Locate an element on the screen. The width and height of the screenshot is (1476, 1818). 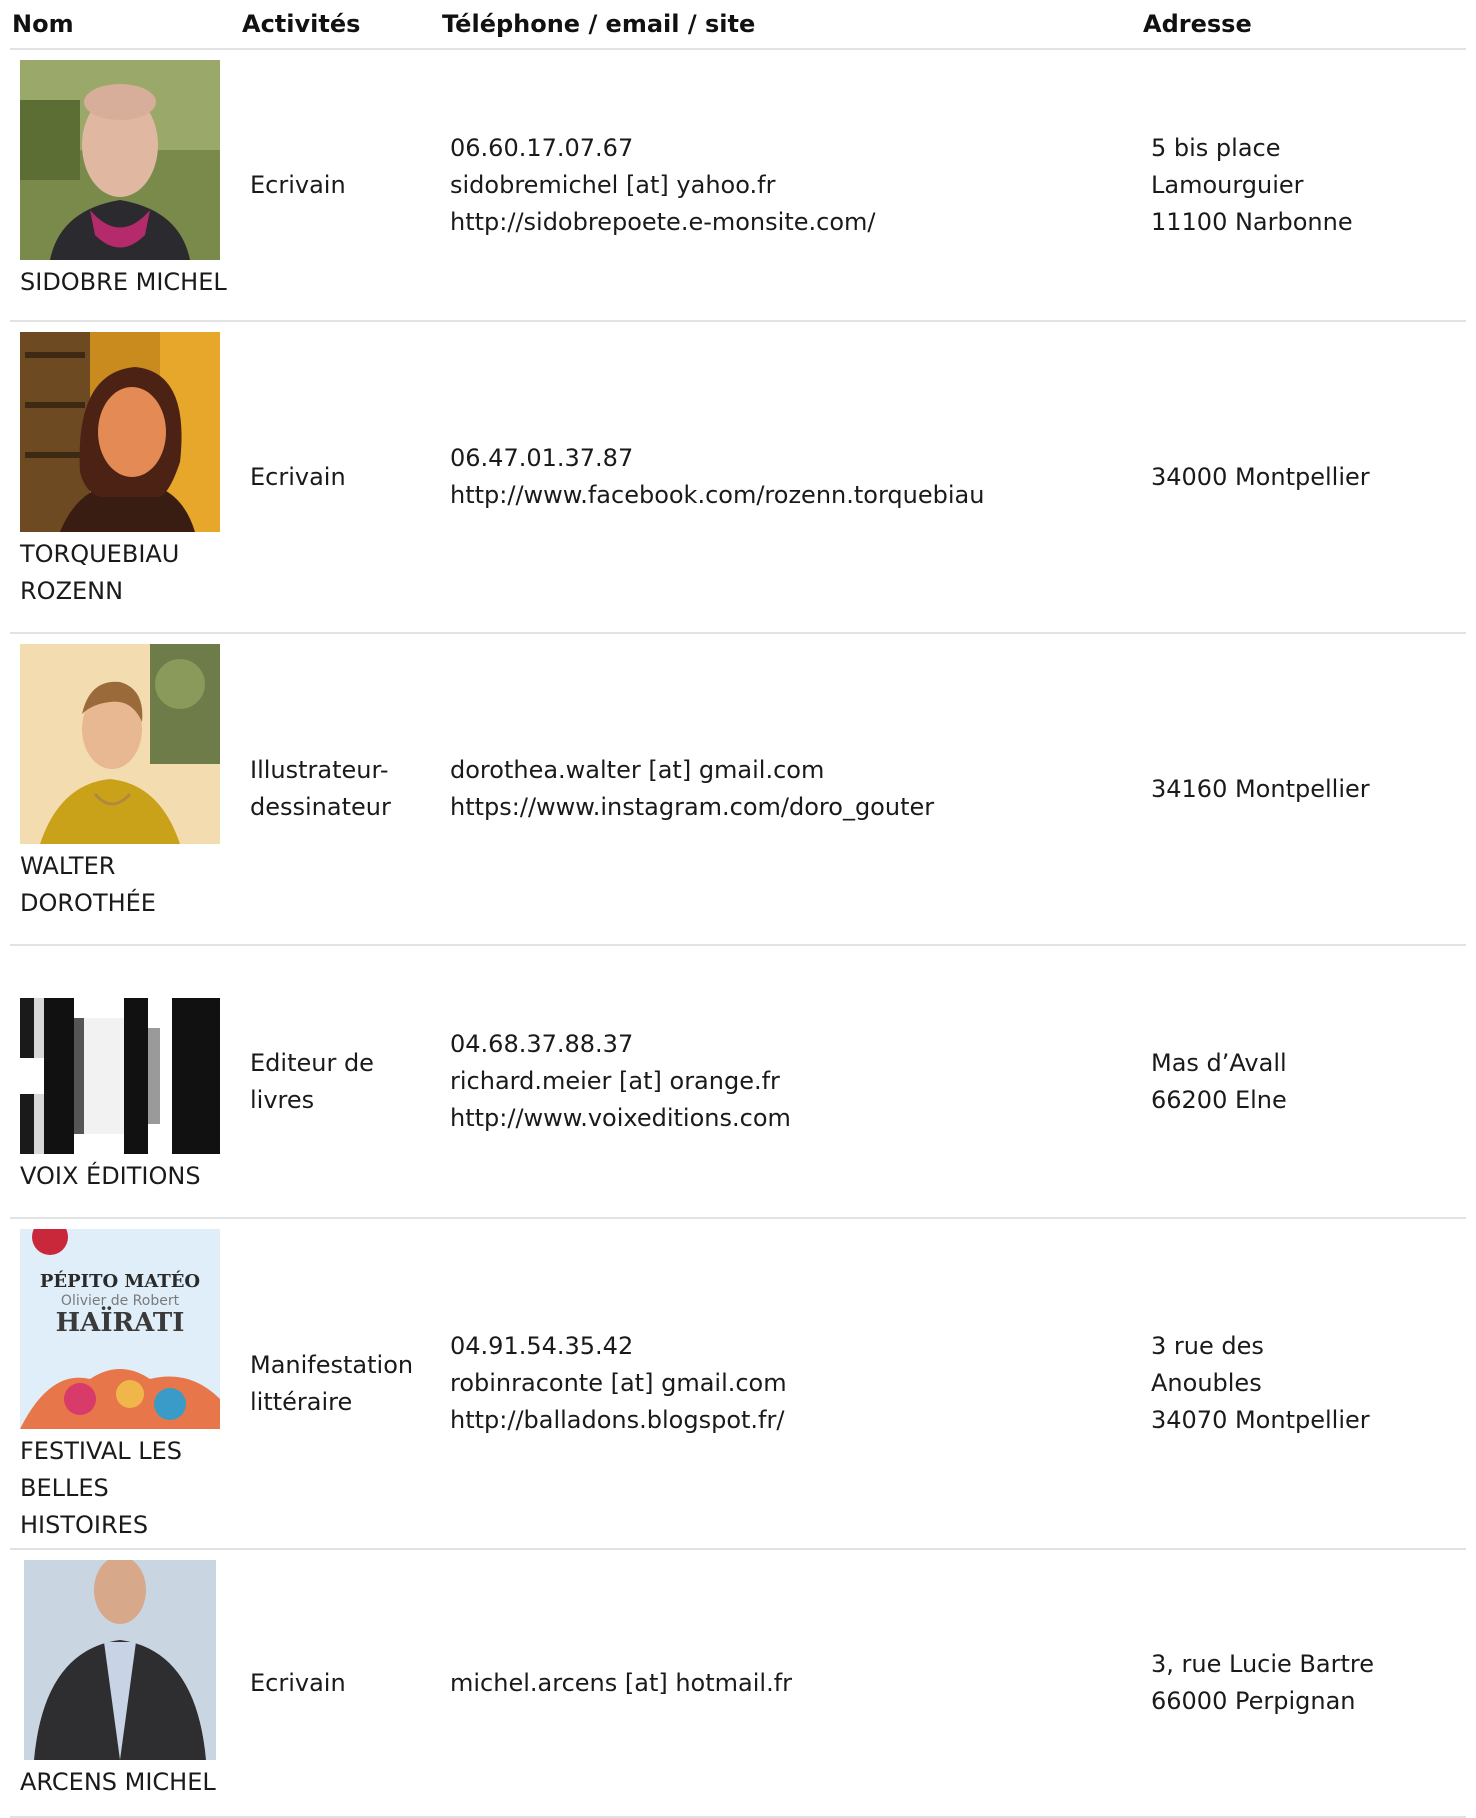
poster-headline-text: HAÏRATI is located at coordinates (120, 1322).